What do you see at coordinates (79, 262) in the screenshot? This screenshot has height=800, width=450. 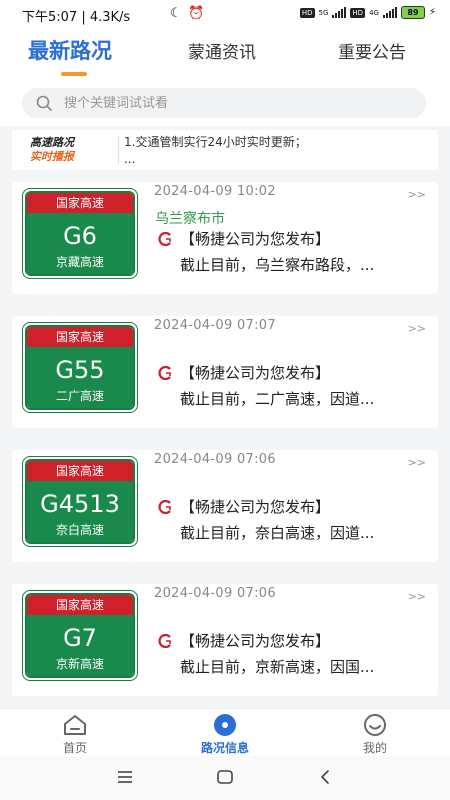 I see `sign-name: 京藏高速` at bounding box center [79, 262].